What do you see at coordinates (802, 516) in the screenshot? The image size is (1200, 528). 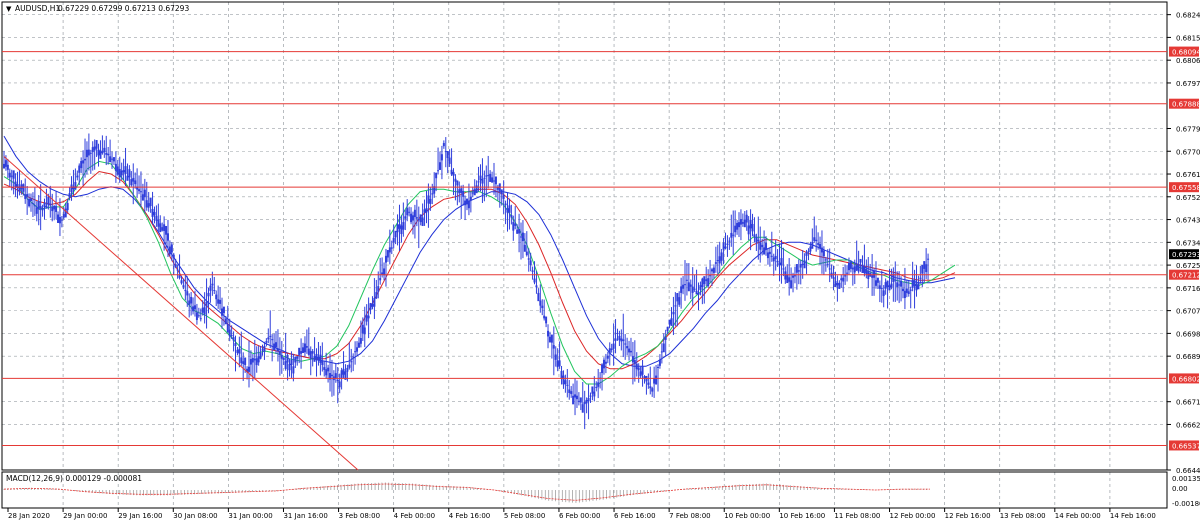 I see `x-tick-label: 10 Feb 16:00` at bounding box center [802, 516].